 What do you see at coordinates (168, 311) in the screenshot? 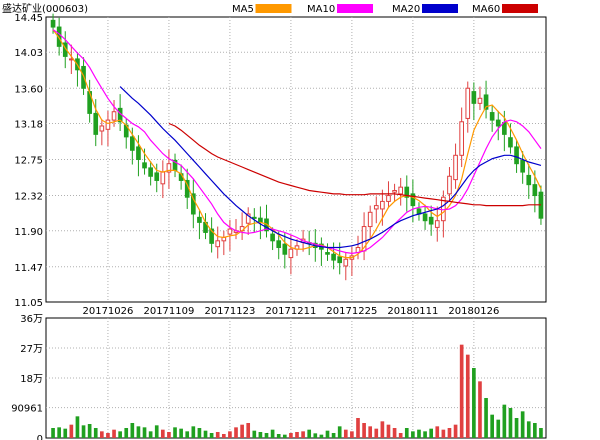
I see `date-tick-label: 20171109` at bounding box center [168, 311].